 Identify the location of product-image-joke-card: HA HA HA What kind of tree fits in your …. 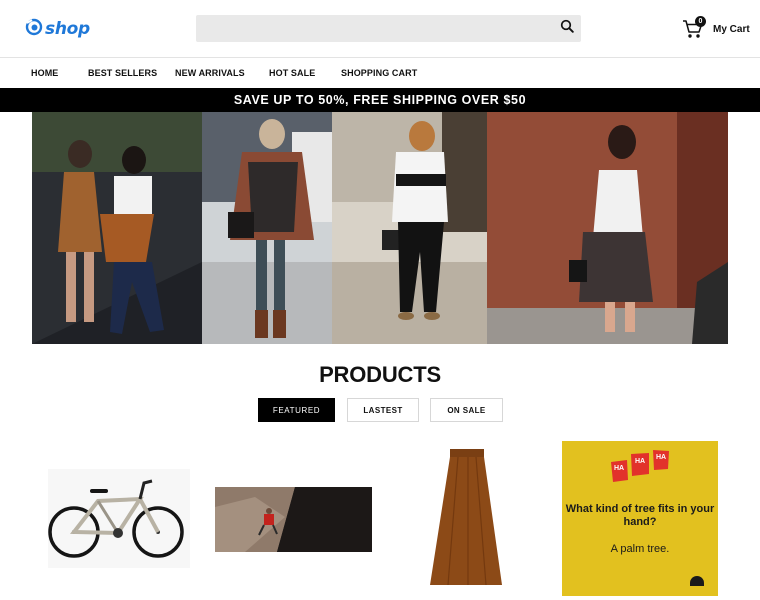
(640, 518).